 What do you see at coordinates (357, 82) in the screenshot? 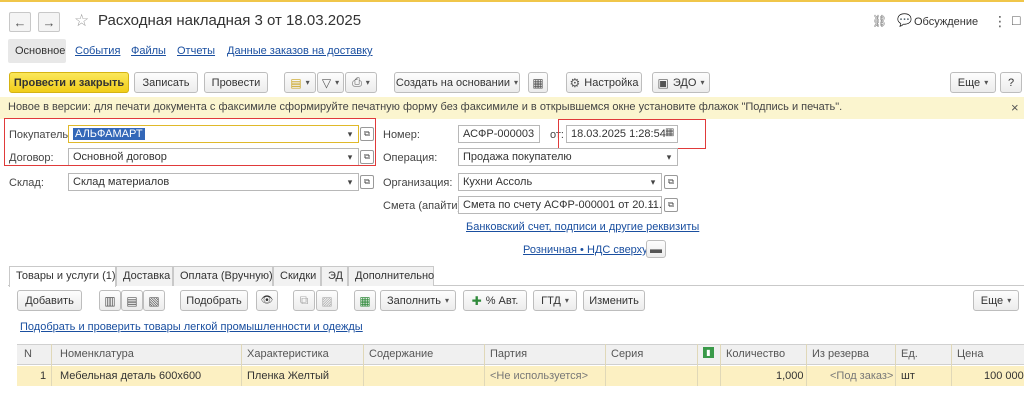
I see `printer-icon: ⎙` at bounding box center [357, 82].